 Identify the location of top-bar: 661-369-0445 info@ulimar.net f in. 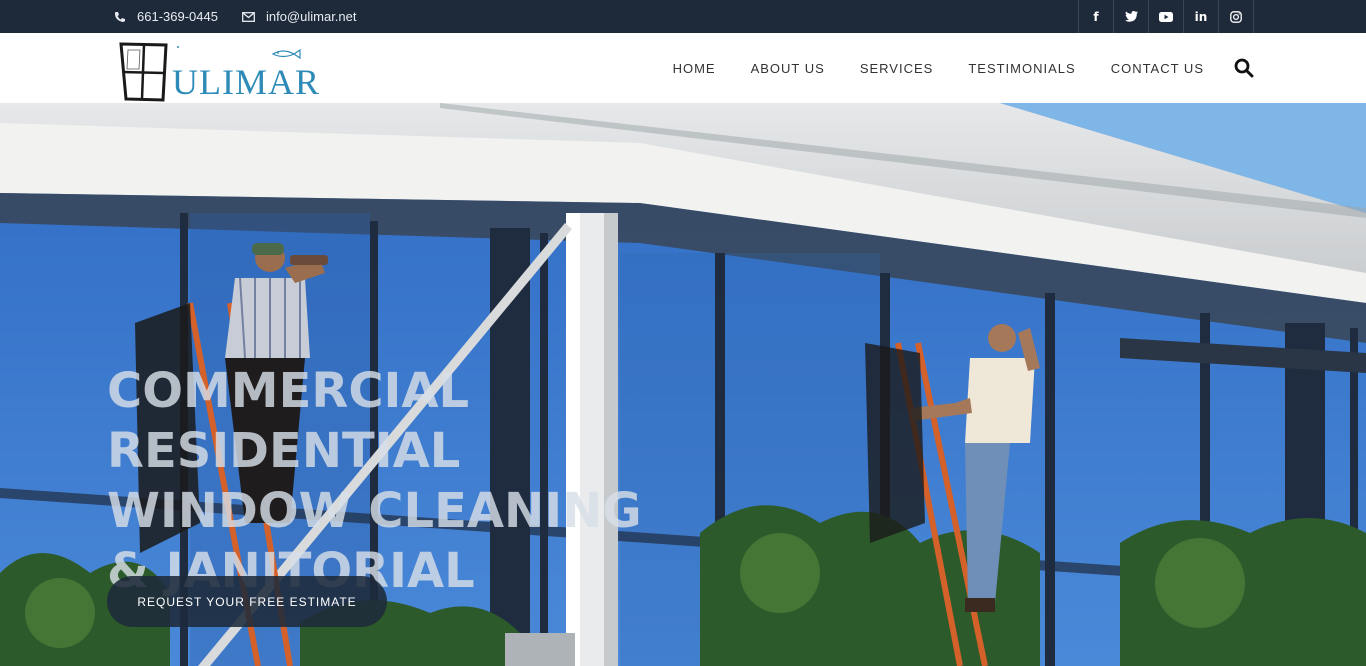
(683, 16).